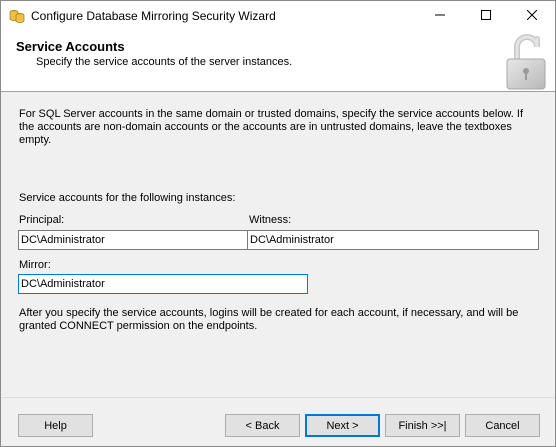  Describe the element at coordinates (422, 425) in the screenshot. I see `finish-button: Finish >>|` at that location.